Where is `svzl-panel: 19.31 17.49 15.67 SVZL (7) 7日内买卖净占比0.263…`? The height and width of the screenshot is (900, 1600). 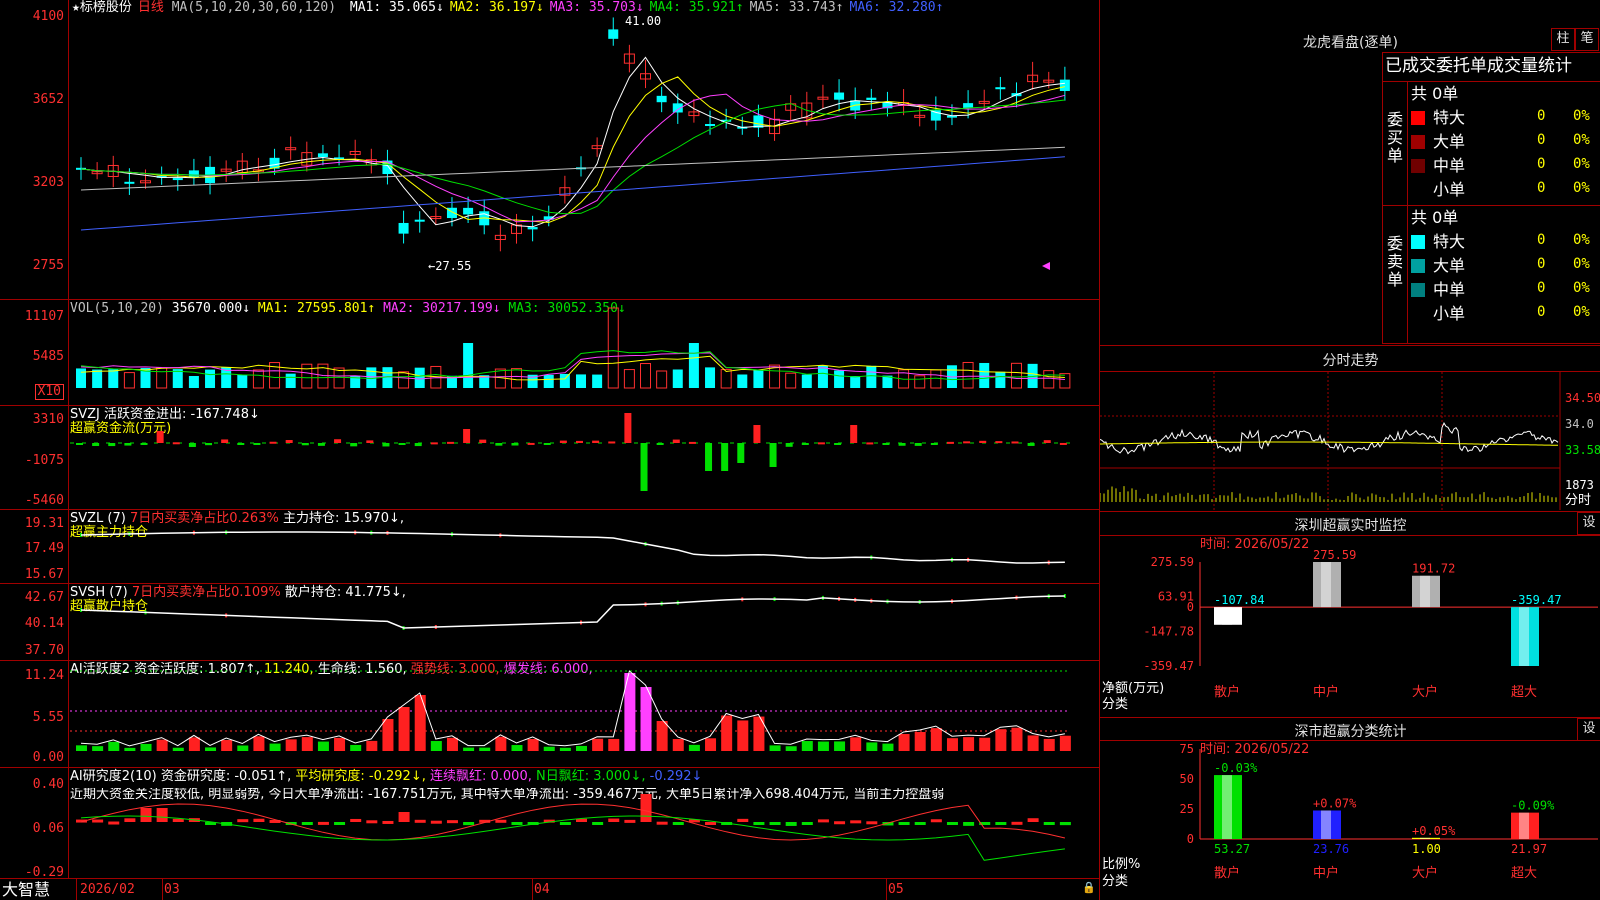 svzl-panel: 19.31 17.49 15.67 SVZL (7) 7日内买卖净占比0.263… is located at coordinates (550, 547).